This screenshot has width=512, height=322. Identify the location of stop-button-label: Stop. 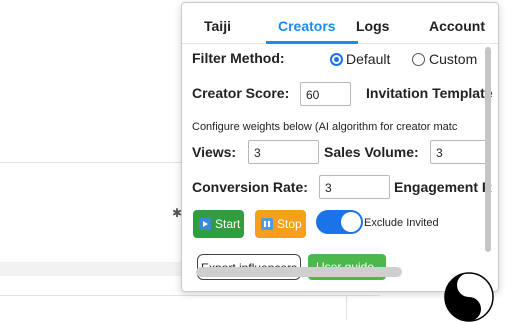
(289, 224).